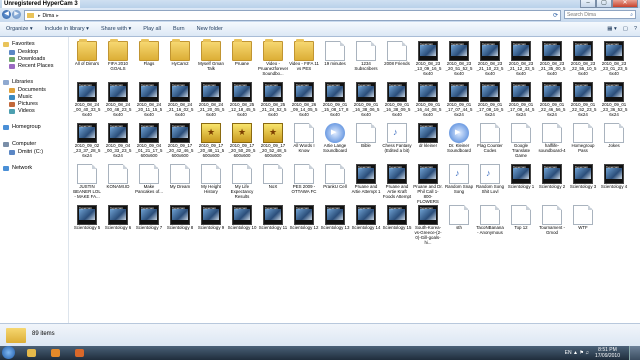 The height and width of the screenshot is (360, 640). What do you see at coordinates (23, 104) in the screenshot?
I see `nav-item-pictures: Pictures` at bounding box center [23, 104].